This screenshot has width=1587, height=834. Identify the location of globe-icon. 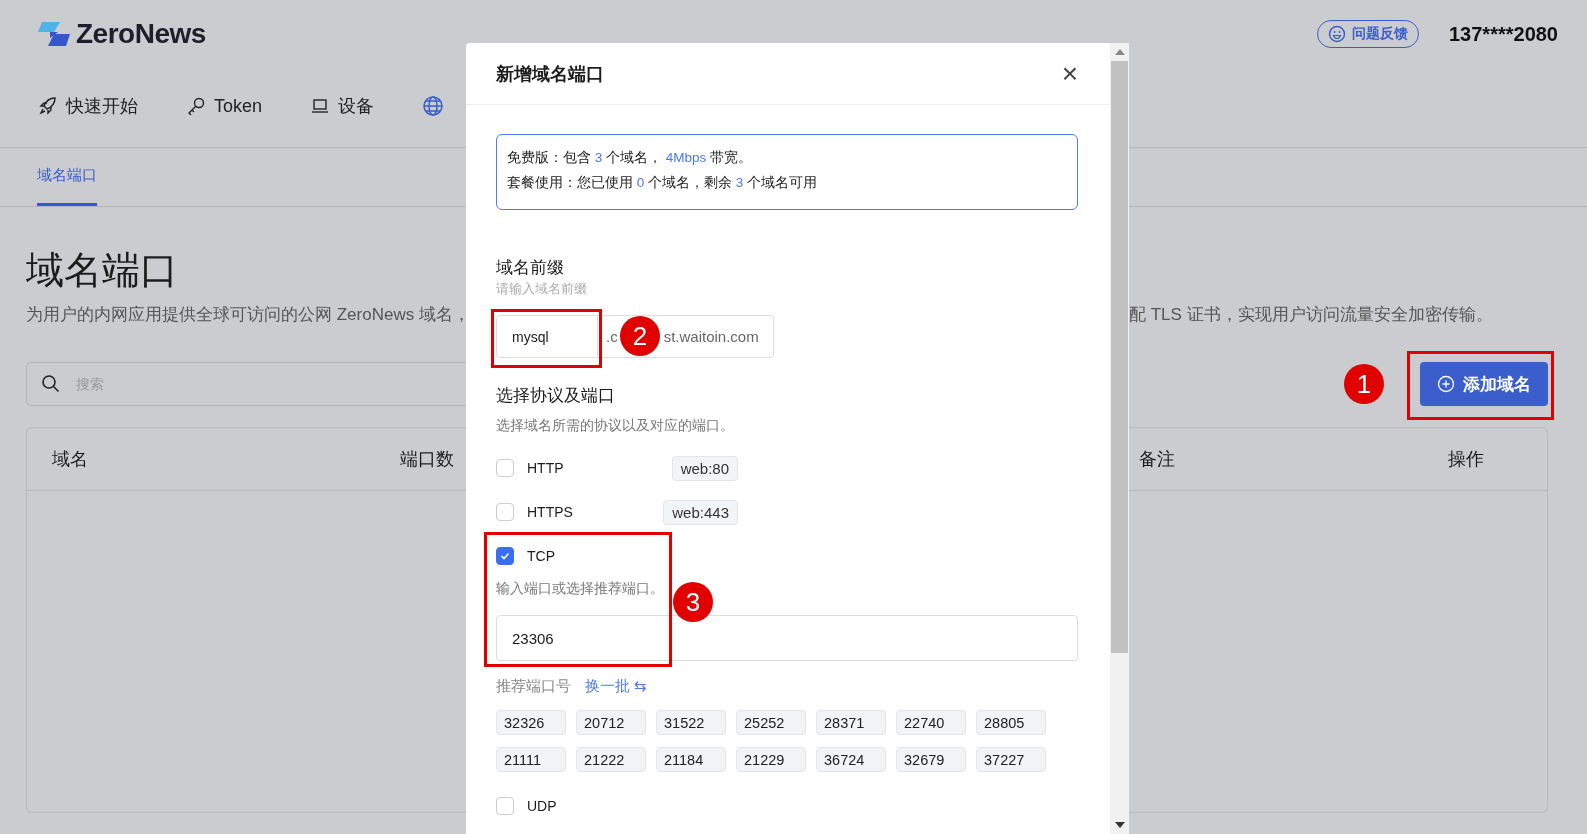
(433, 106).